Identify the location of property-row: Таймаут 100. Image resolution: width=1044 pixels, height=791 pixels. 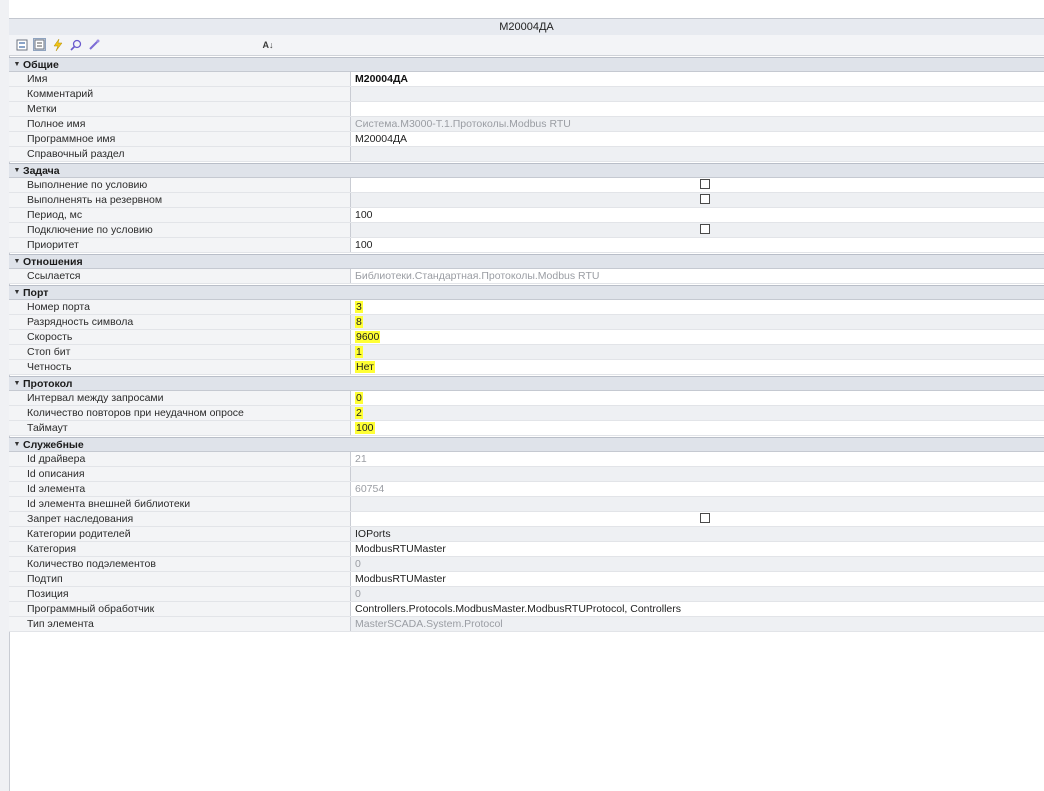
(526, 428).